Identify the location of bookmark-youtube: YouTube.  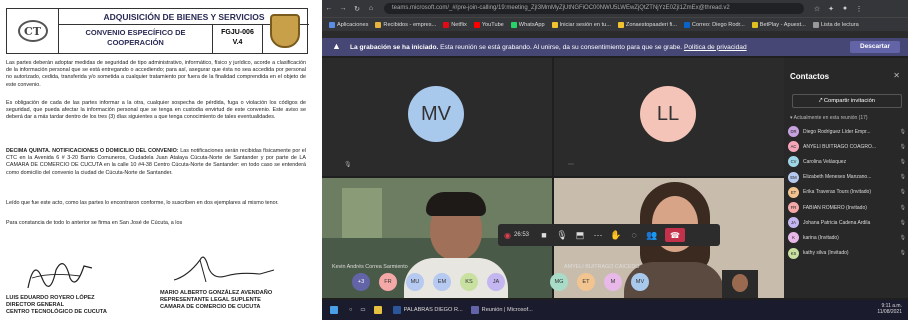
(488, 24).